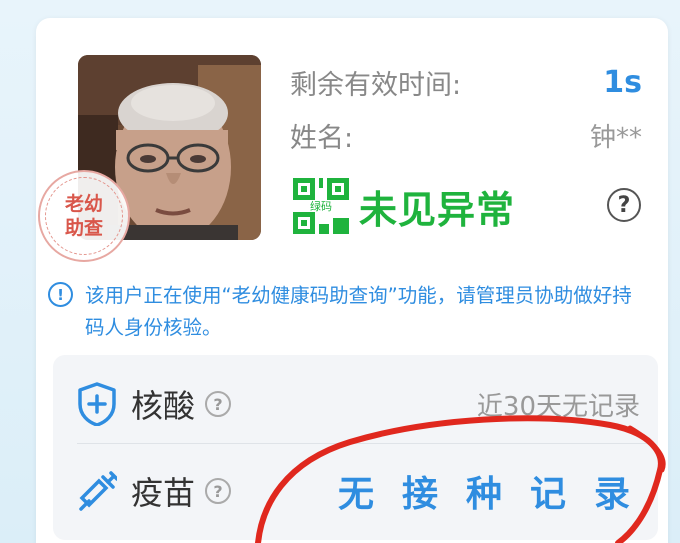  I want to click on vaccine-help-icon: ?, so click(218, 491).